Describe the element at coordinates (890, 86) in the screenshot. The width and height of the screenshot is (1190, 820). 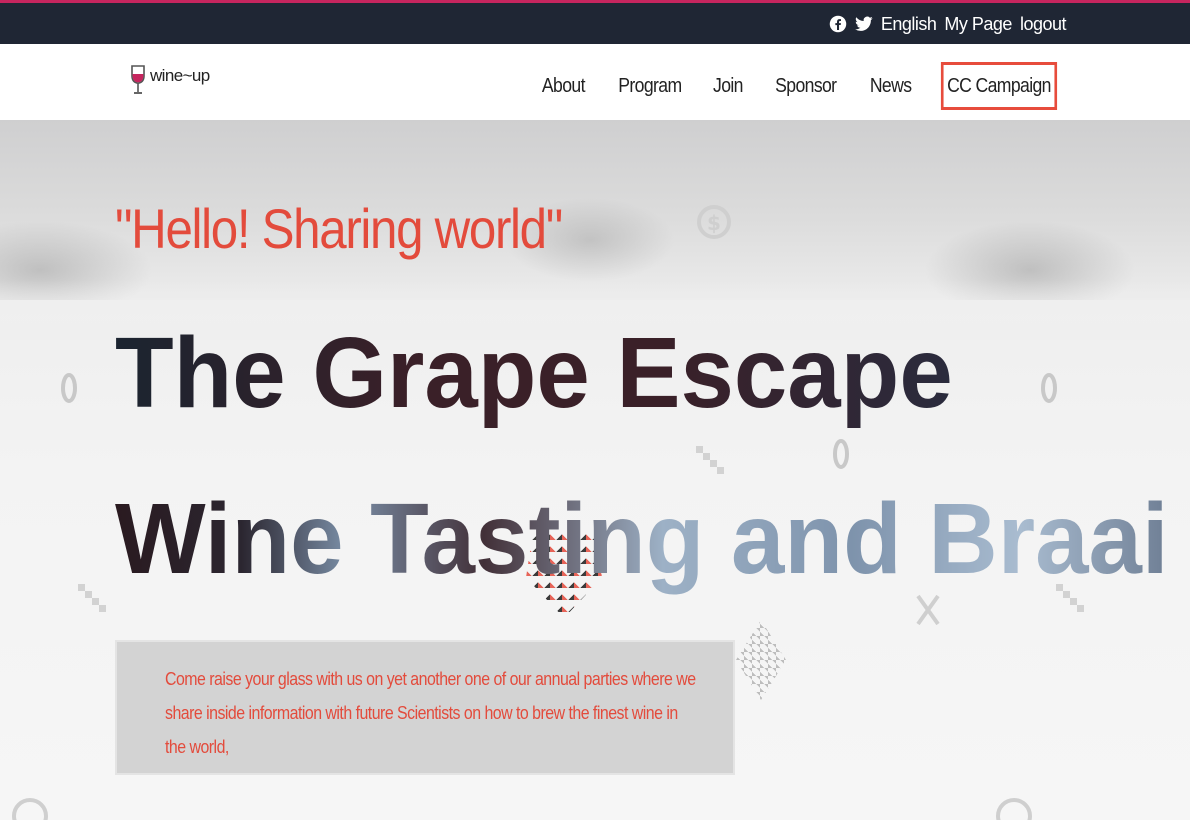
I see `nav-news: News` at that location.